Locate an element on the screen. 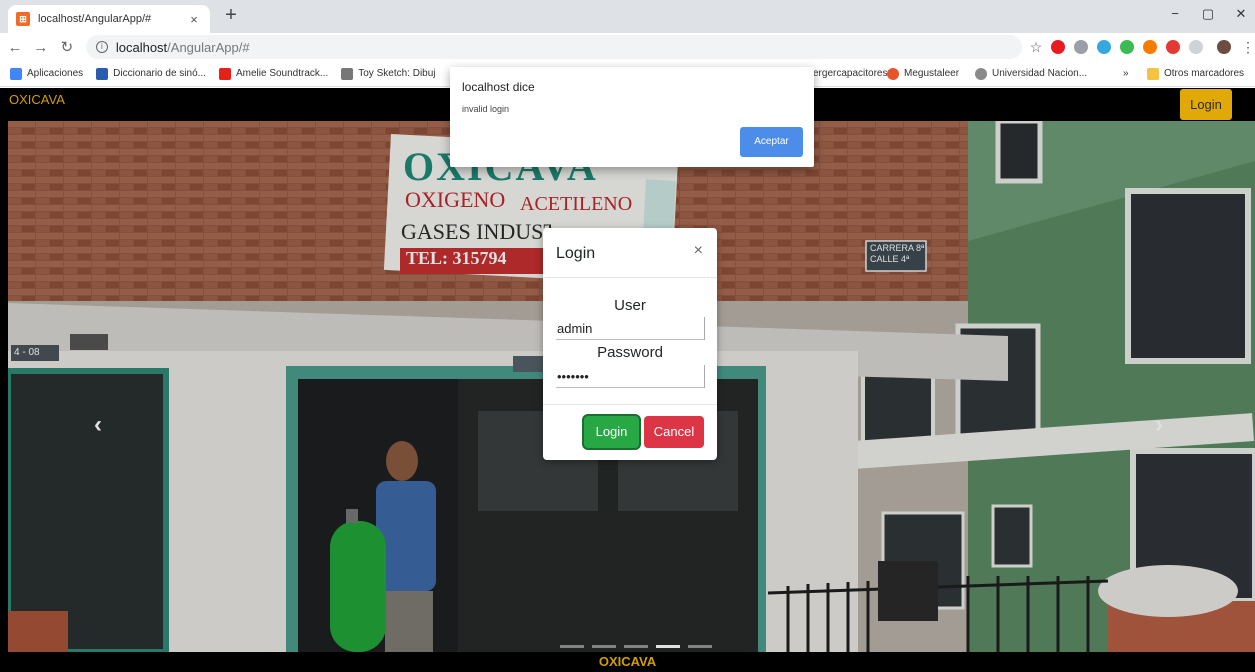  menu-kebab-icon: ⋮ is located at coordinates (1248, 47).